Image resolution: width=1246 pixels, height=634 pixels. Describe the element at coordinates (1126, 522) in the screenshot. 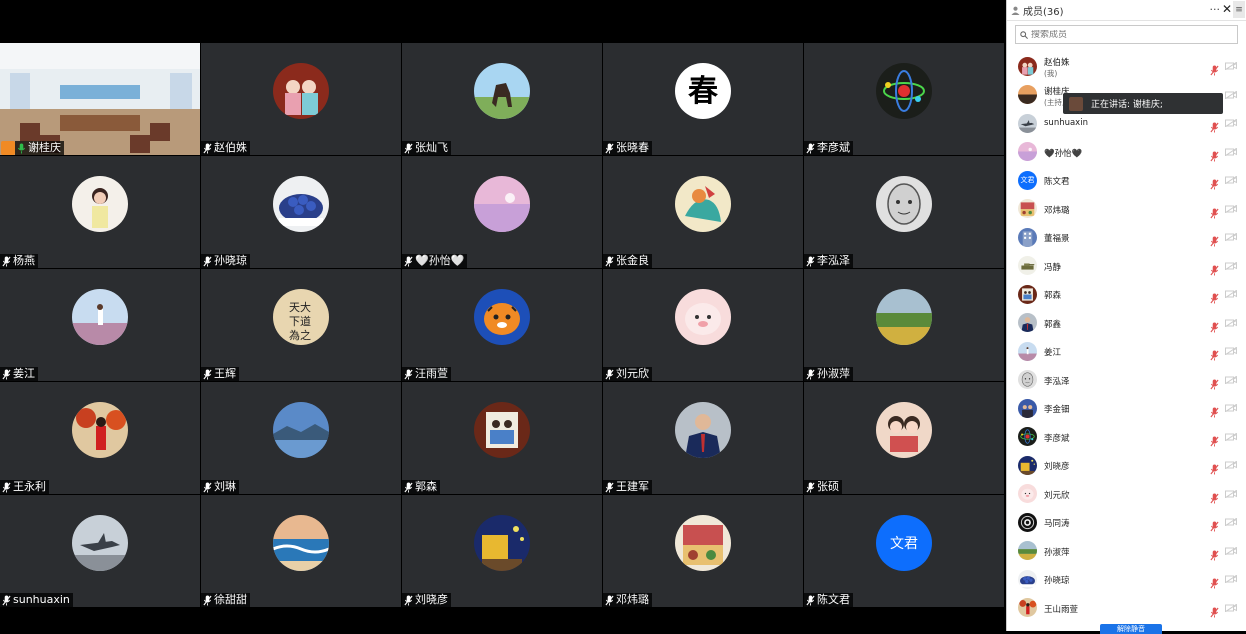

I see `member-row: 马同涛` at that location.